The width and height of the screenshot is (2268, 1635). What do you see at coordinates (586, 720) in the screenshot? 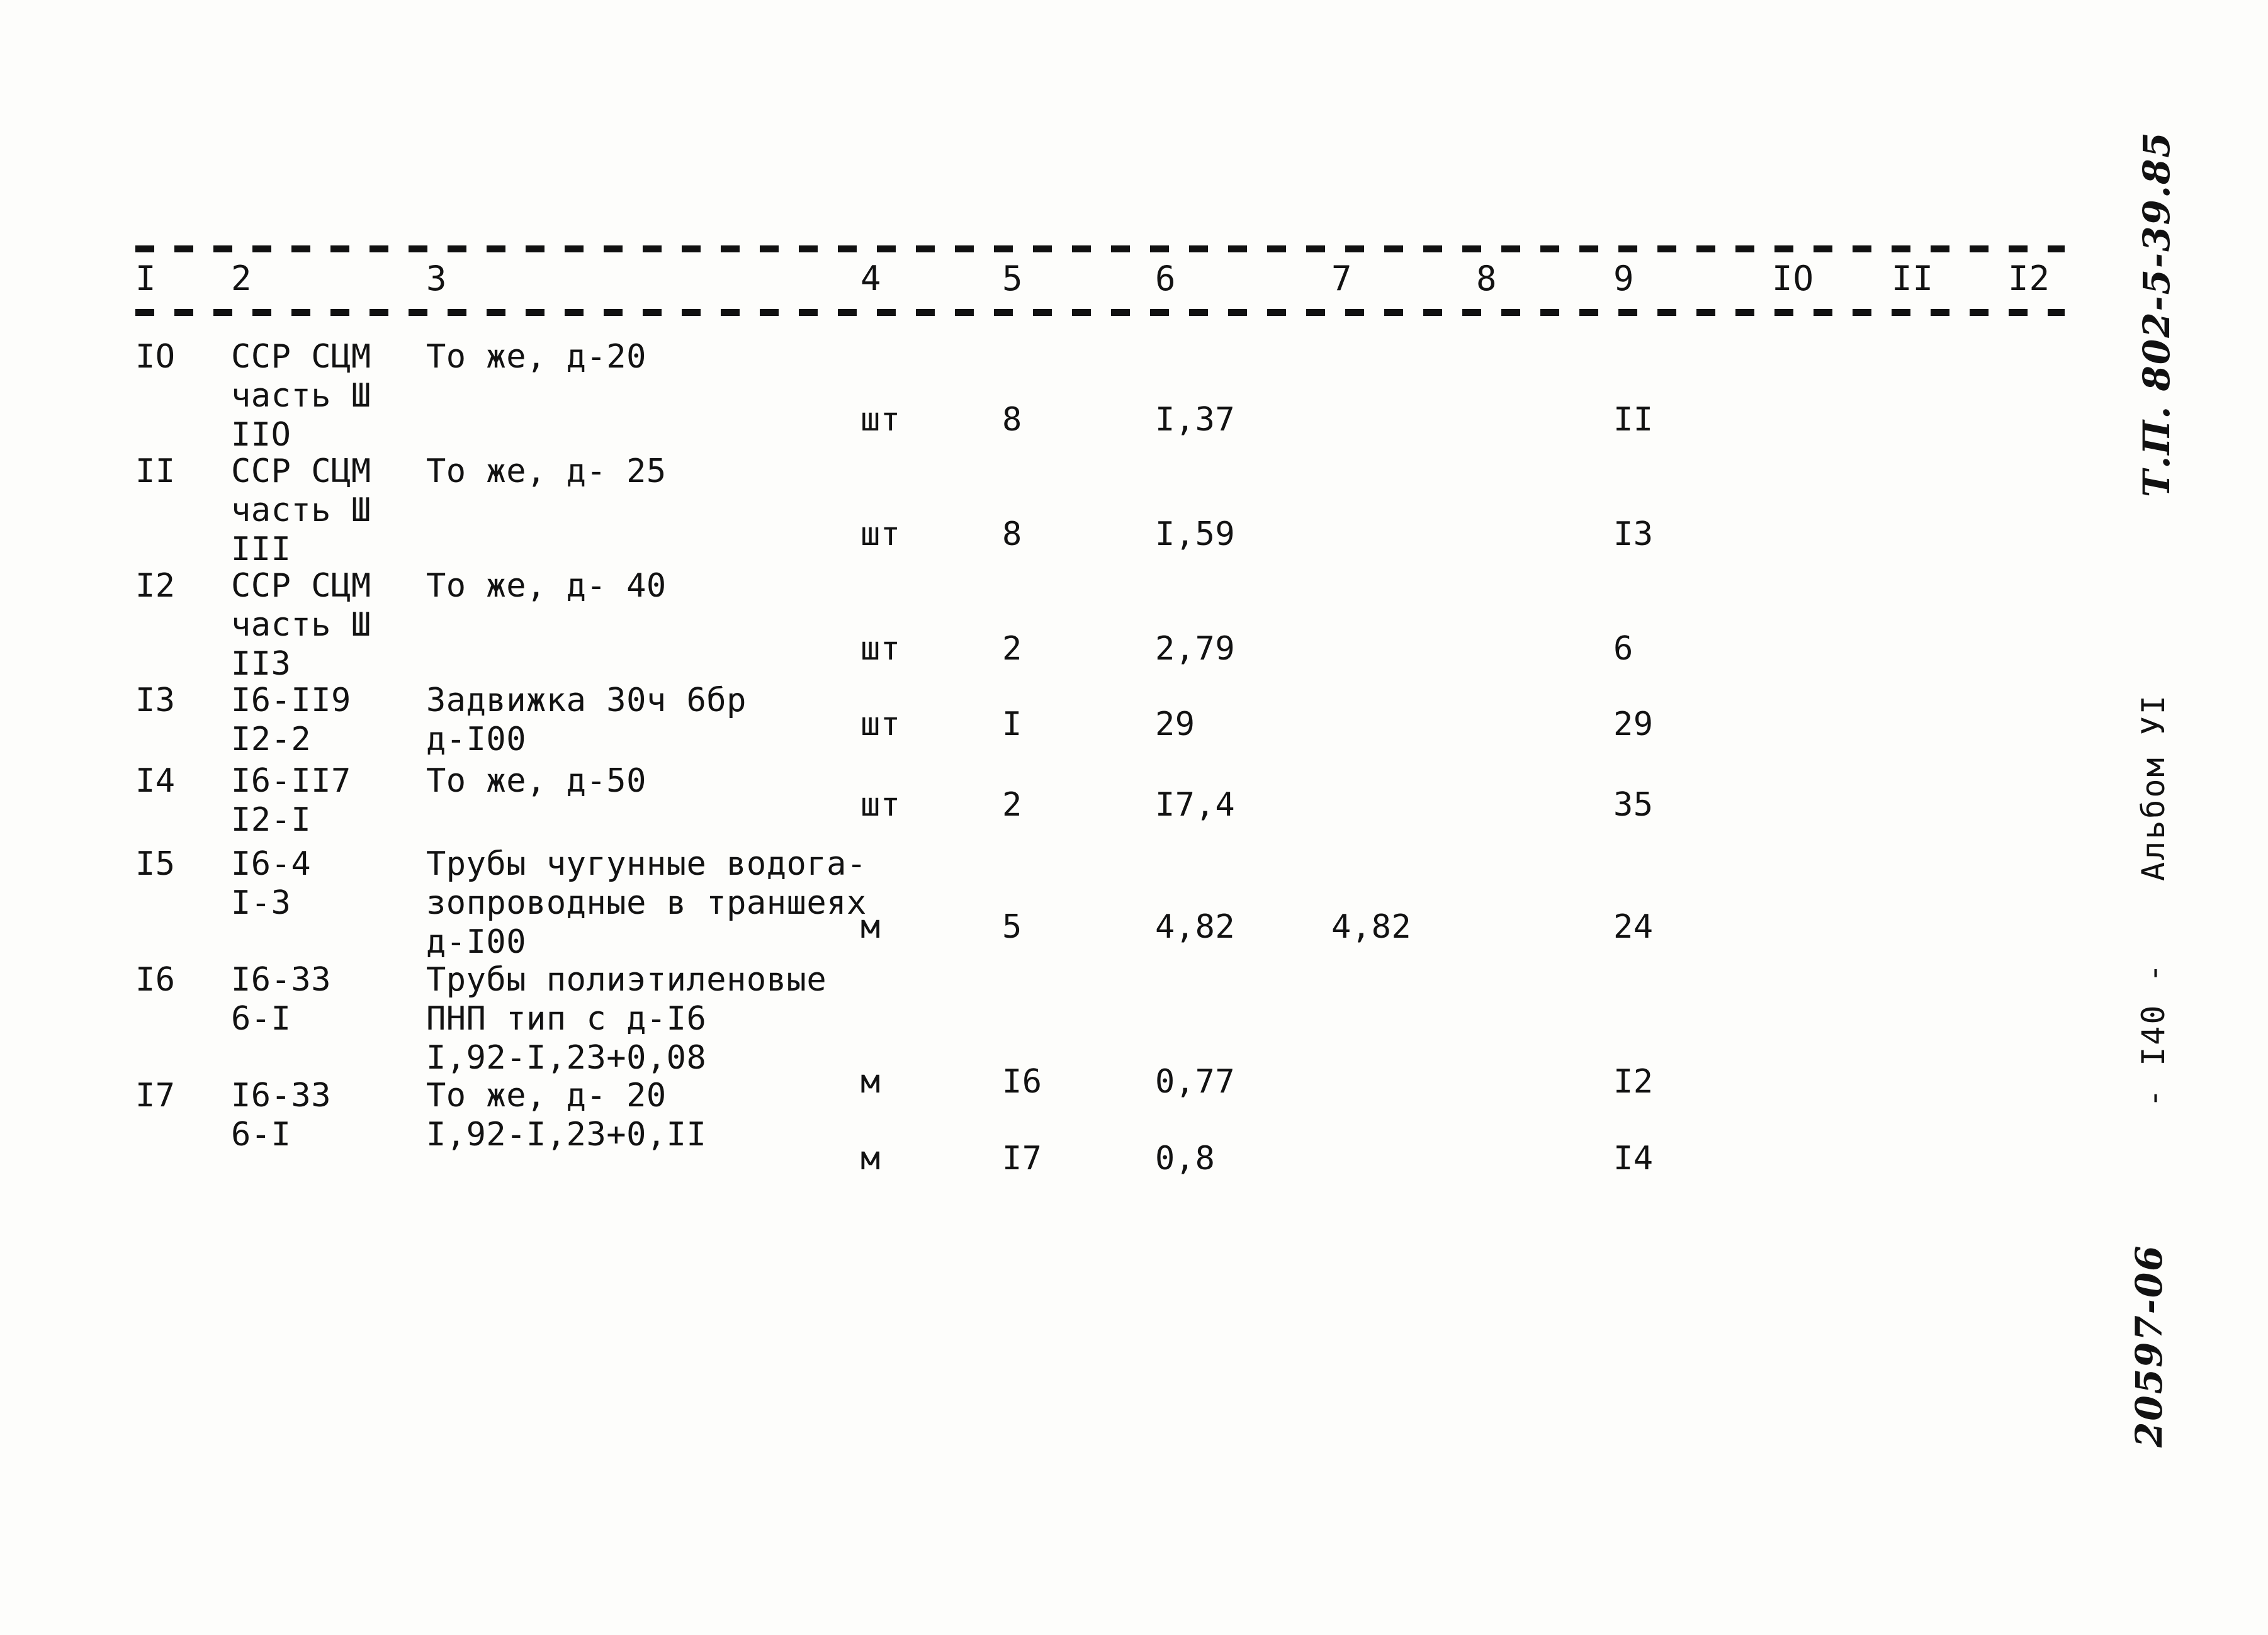
I see `row-description: Задвижка 30ч 6бр д-I00` at bounding box center [586, 720].